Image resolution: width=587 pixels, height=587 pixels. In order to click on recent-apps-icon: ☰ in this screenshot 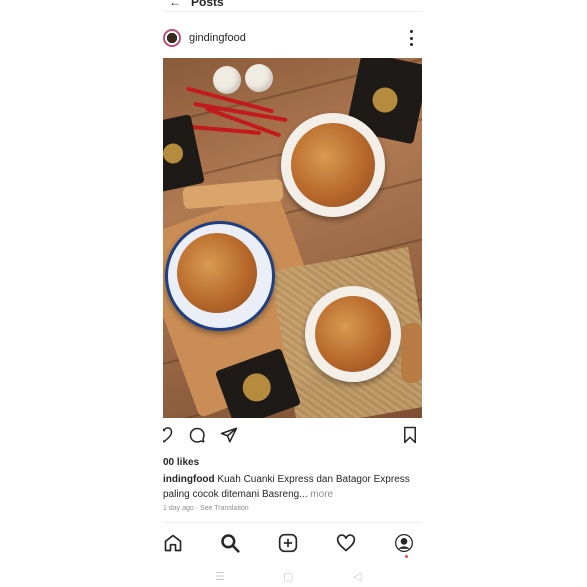, I will do `click(220, 576)`.